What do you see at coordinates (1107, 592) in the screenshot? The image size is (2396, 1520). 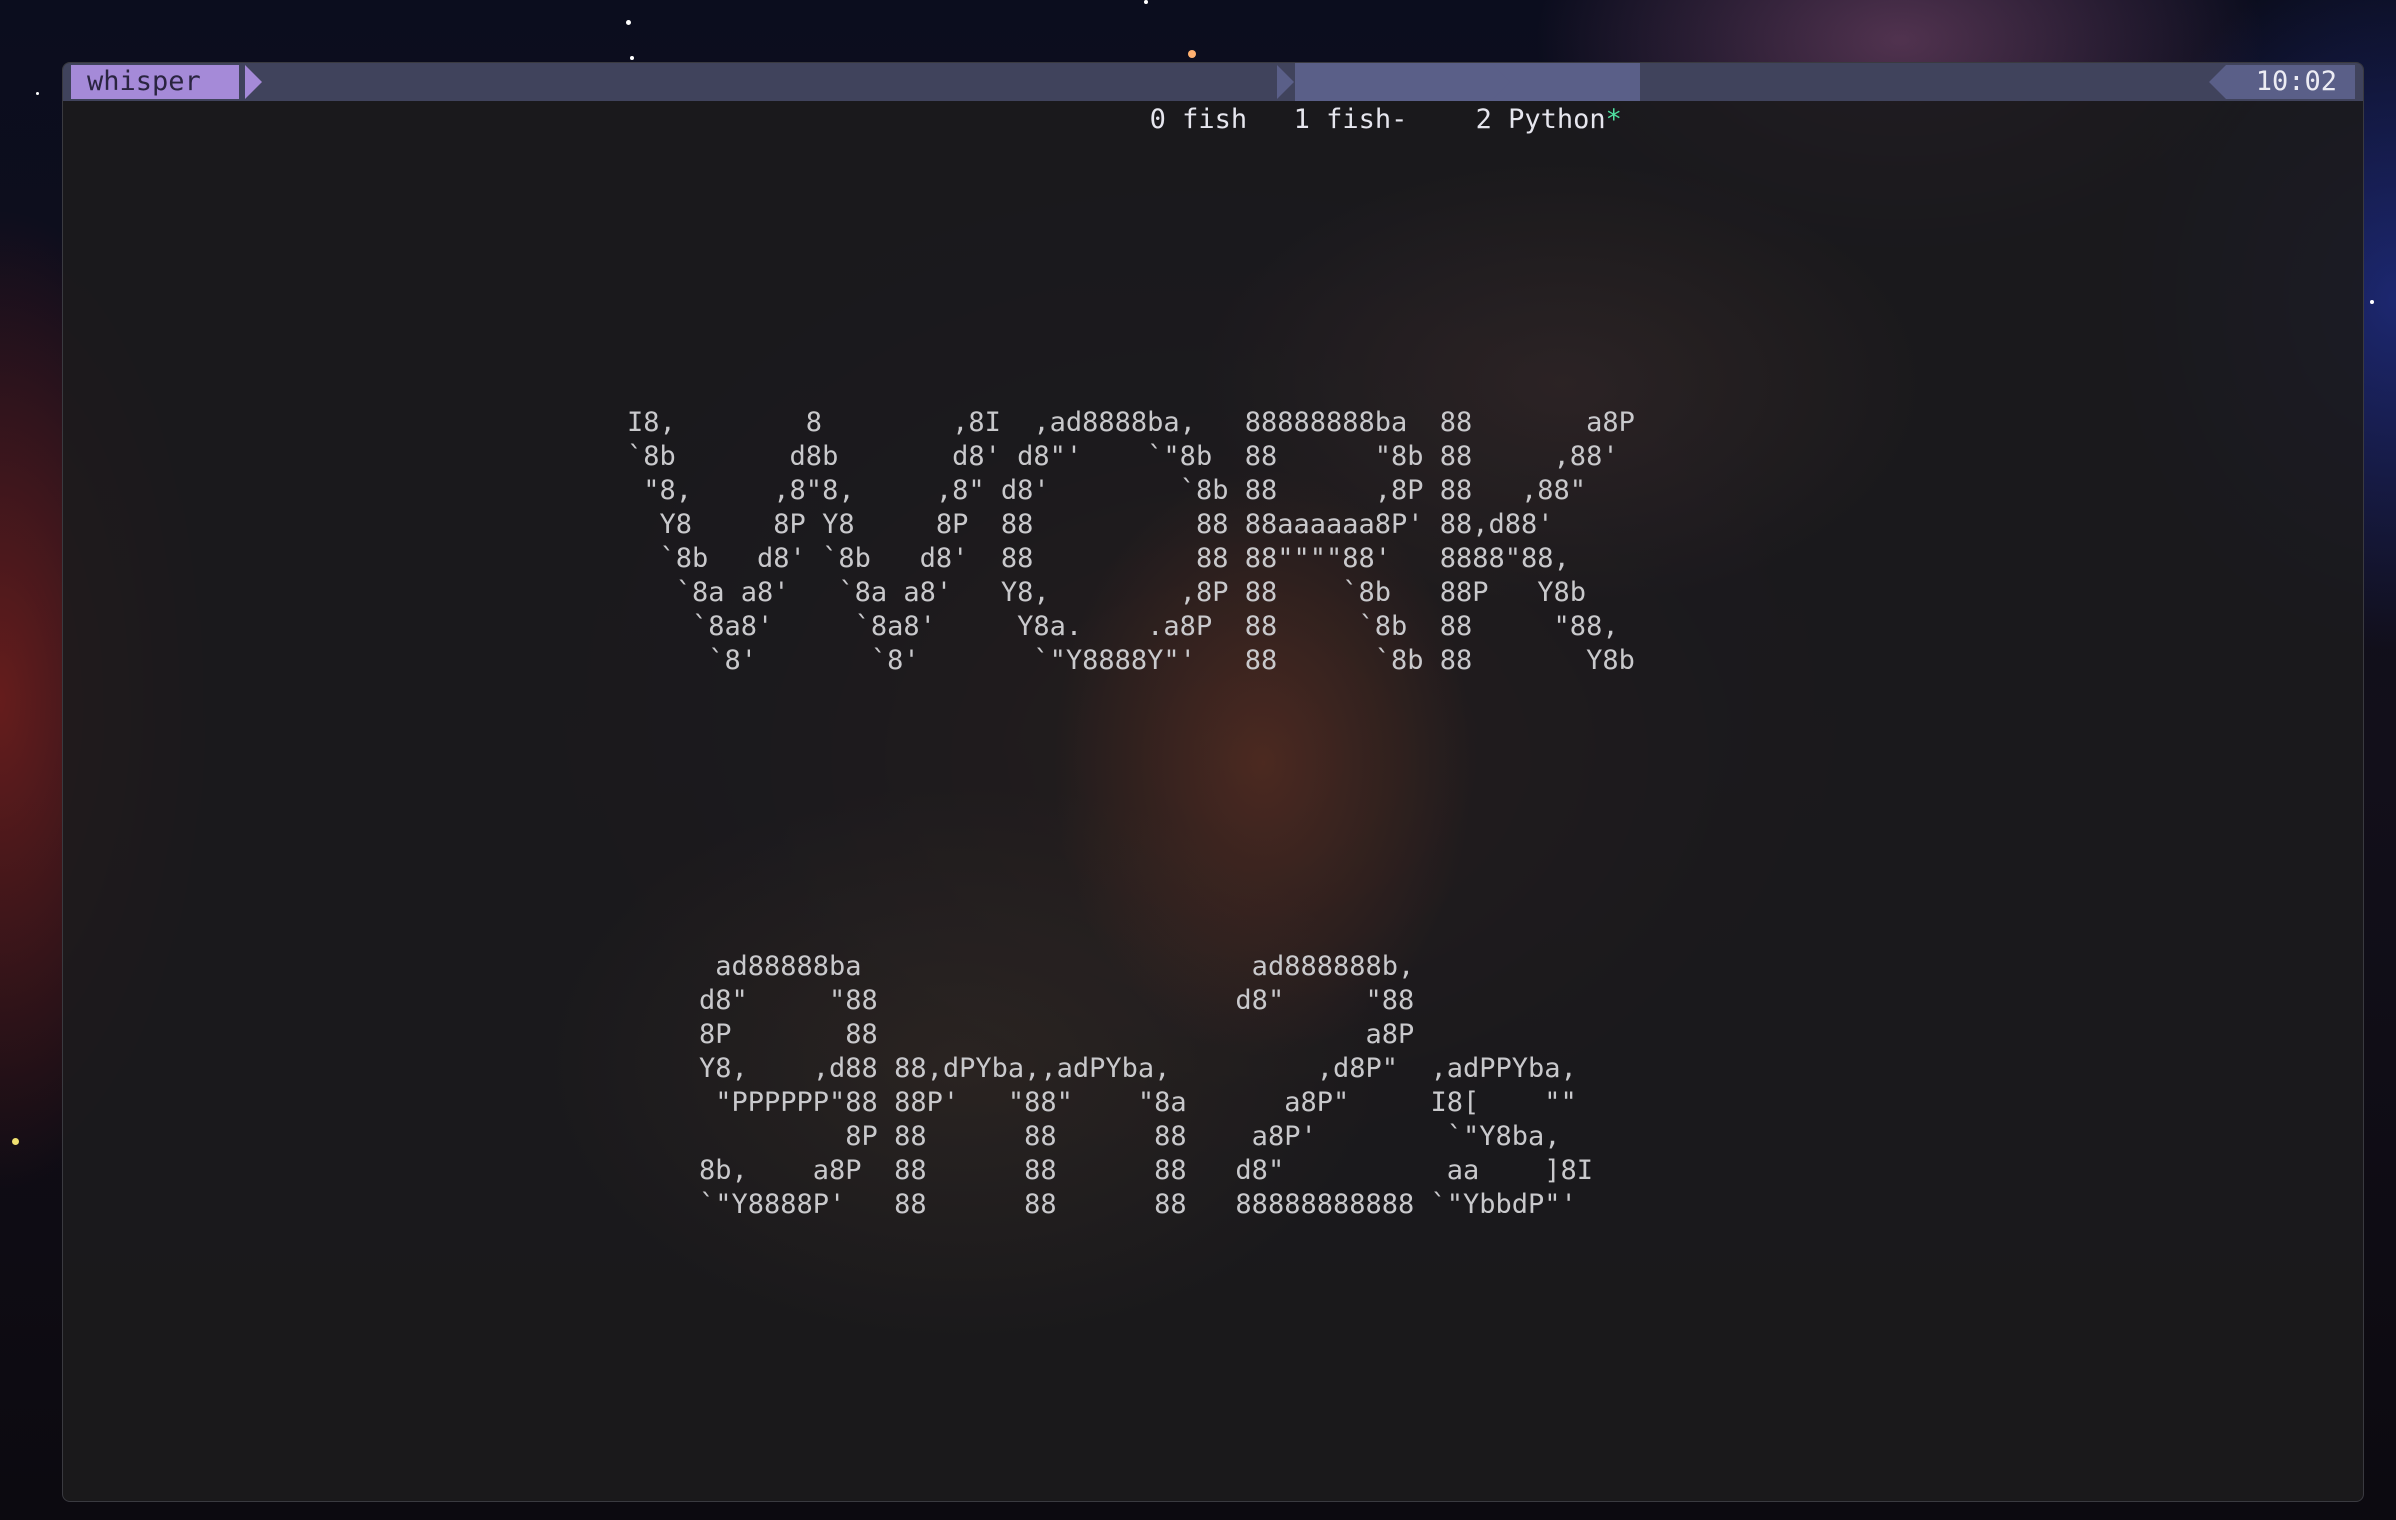 I see `ascii-art-line: `8a a8' `8a a8' Y8, ,8P 88 `8b 88P Y8b` at bounding box center [1107, 592].